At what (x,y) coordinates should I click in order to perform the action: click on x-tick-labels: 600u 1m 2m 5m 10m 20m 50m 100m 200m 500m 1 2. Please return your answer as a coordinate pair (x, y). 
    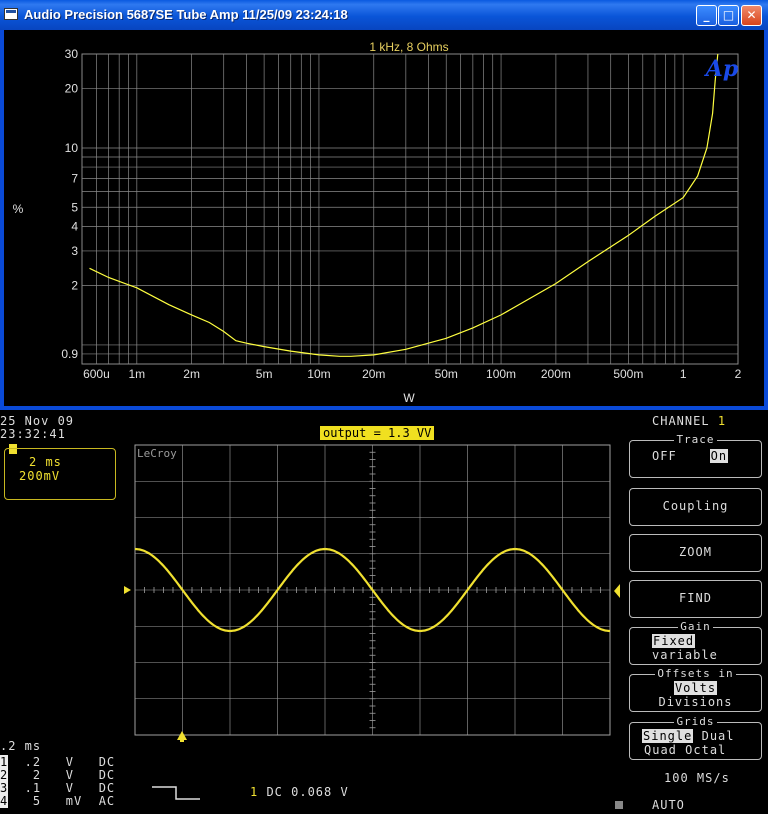
    Looking at the image, I should click on (412, 374).